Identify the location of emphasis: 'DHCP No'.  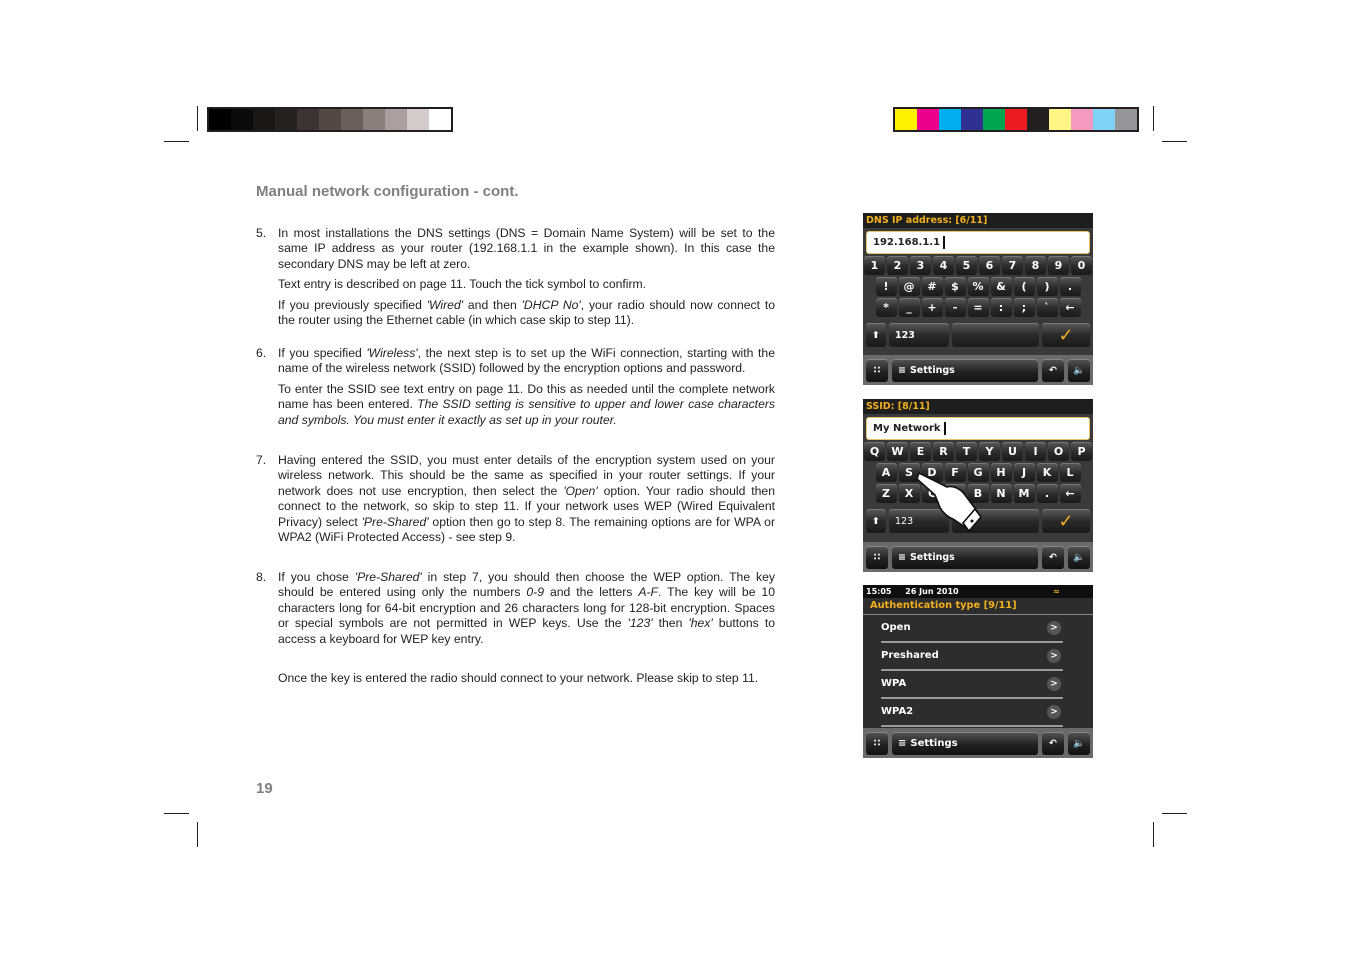
(551, 304).